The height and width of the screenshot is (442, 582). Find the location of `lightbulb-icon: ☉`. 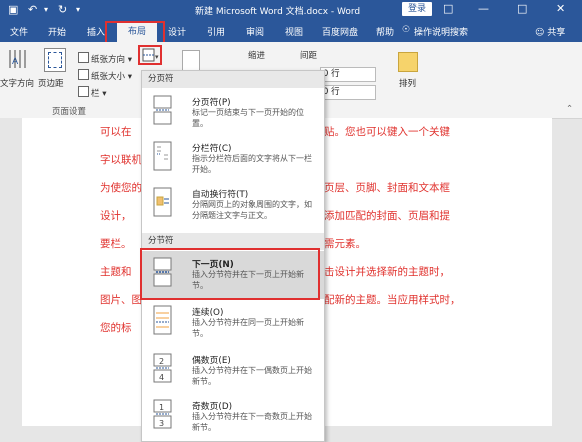

lightbulb-icon: ☉ is located at coordinates (406, 30).